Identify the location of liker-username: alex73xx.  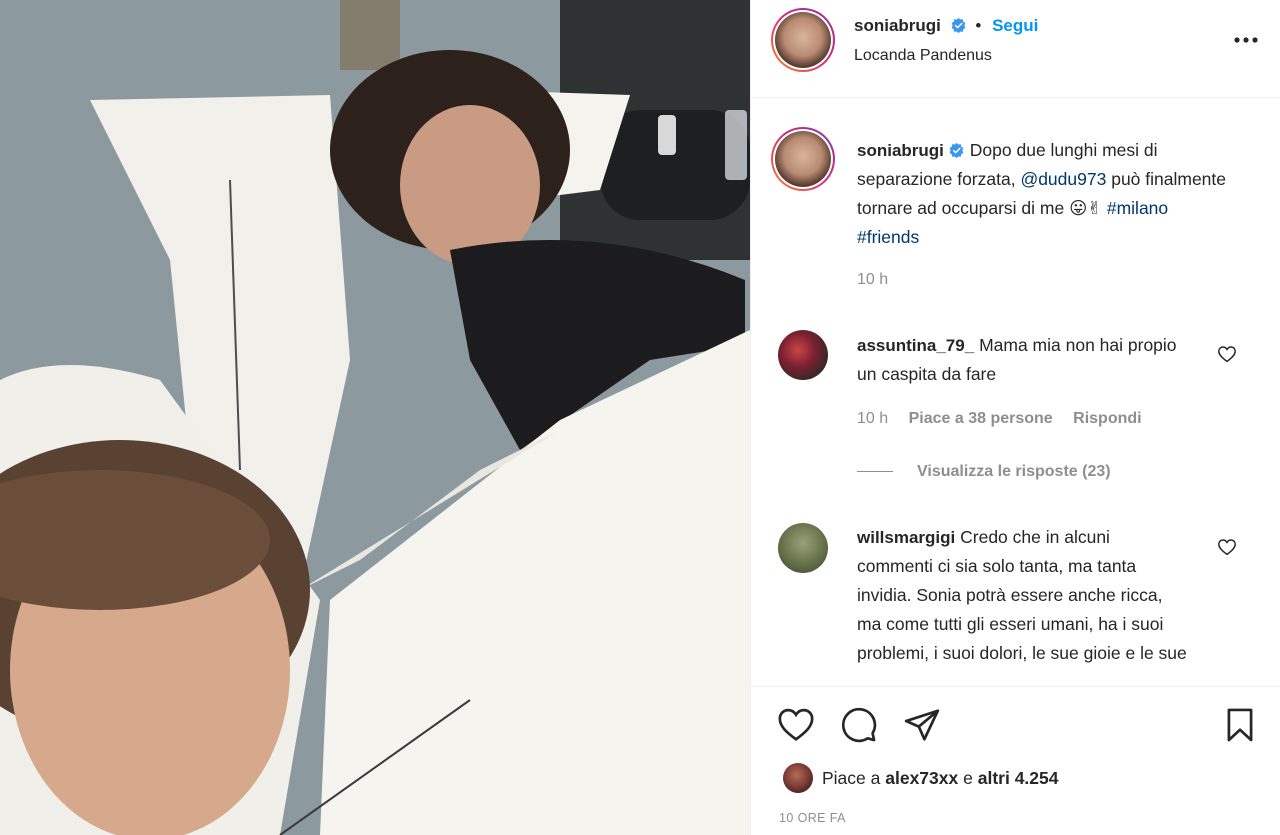
(921, 778).